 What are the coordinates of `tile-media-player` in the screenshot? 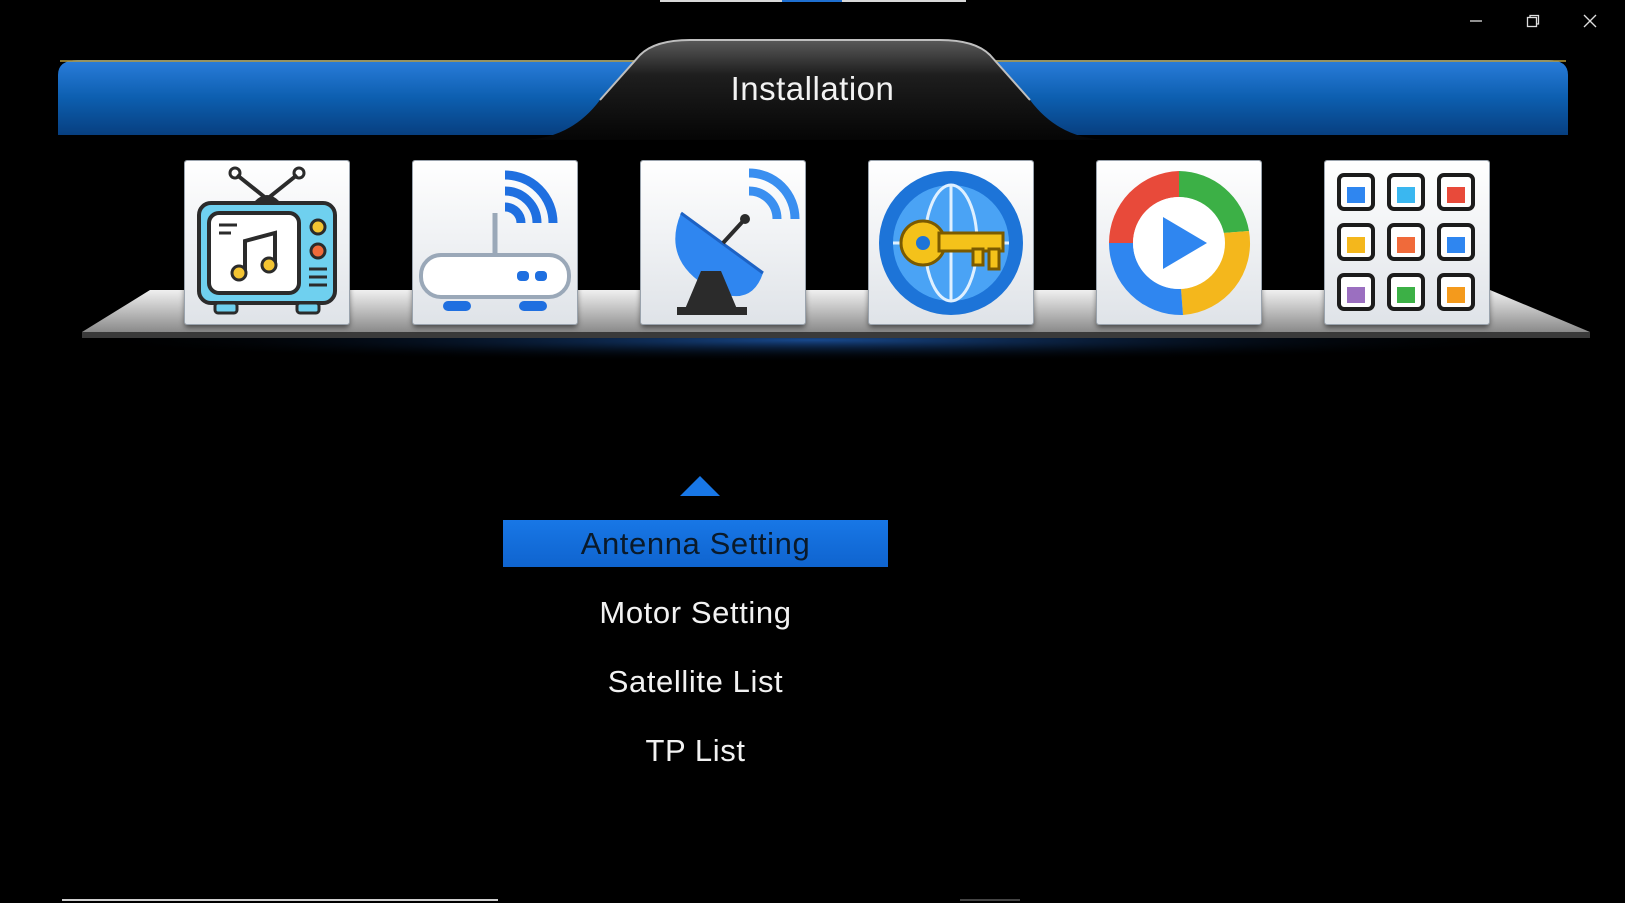 It's located at (1179, 242).